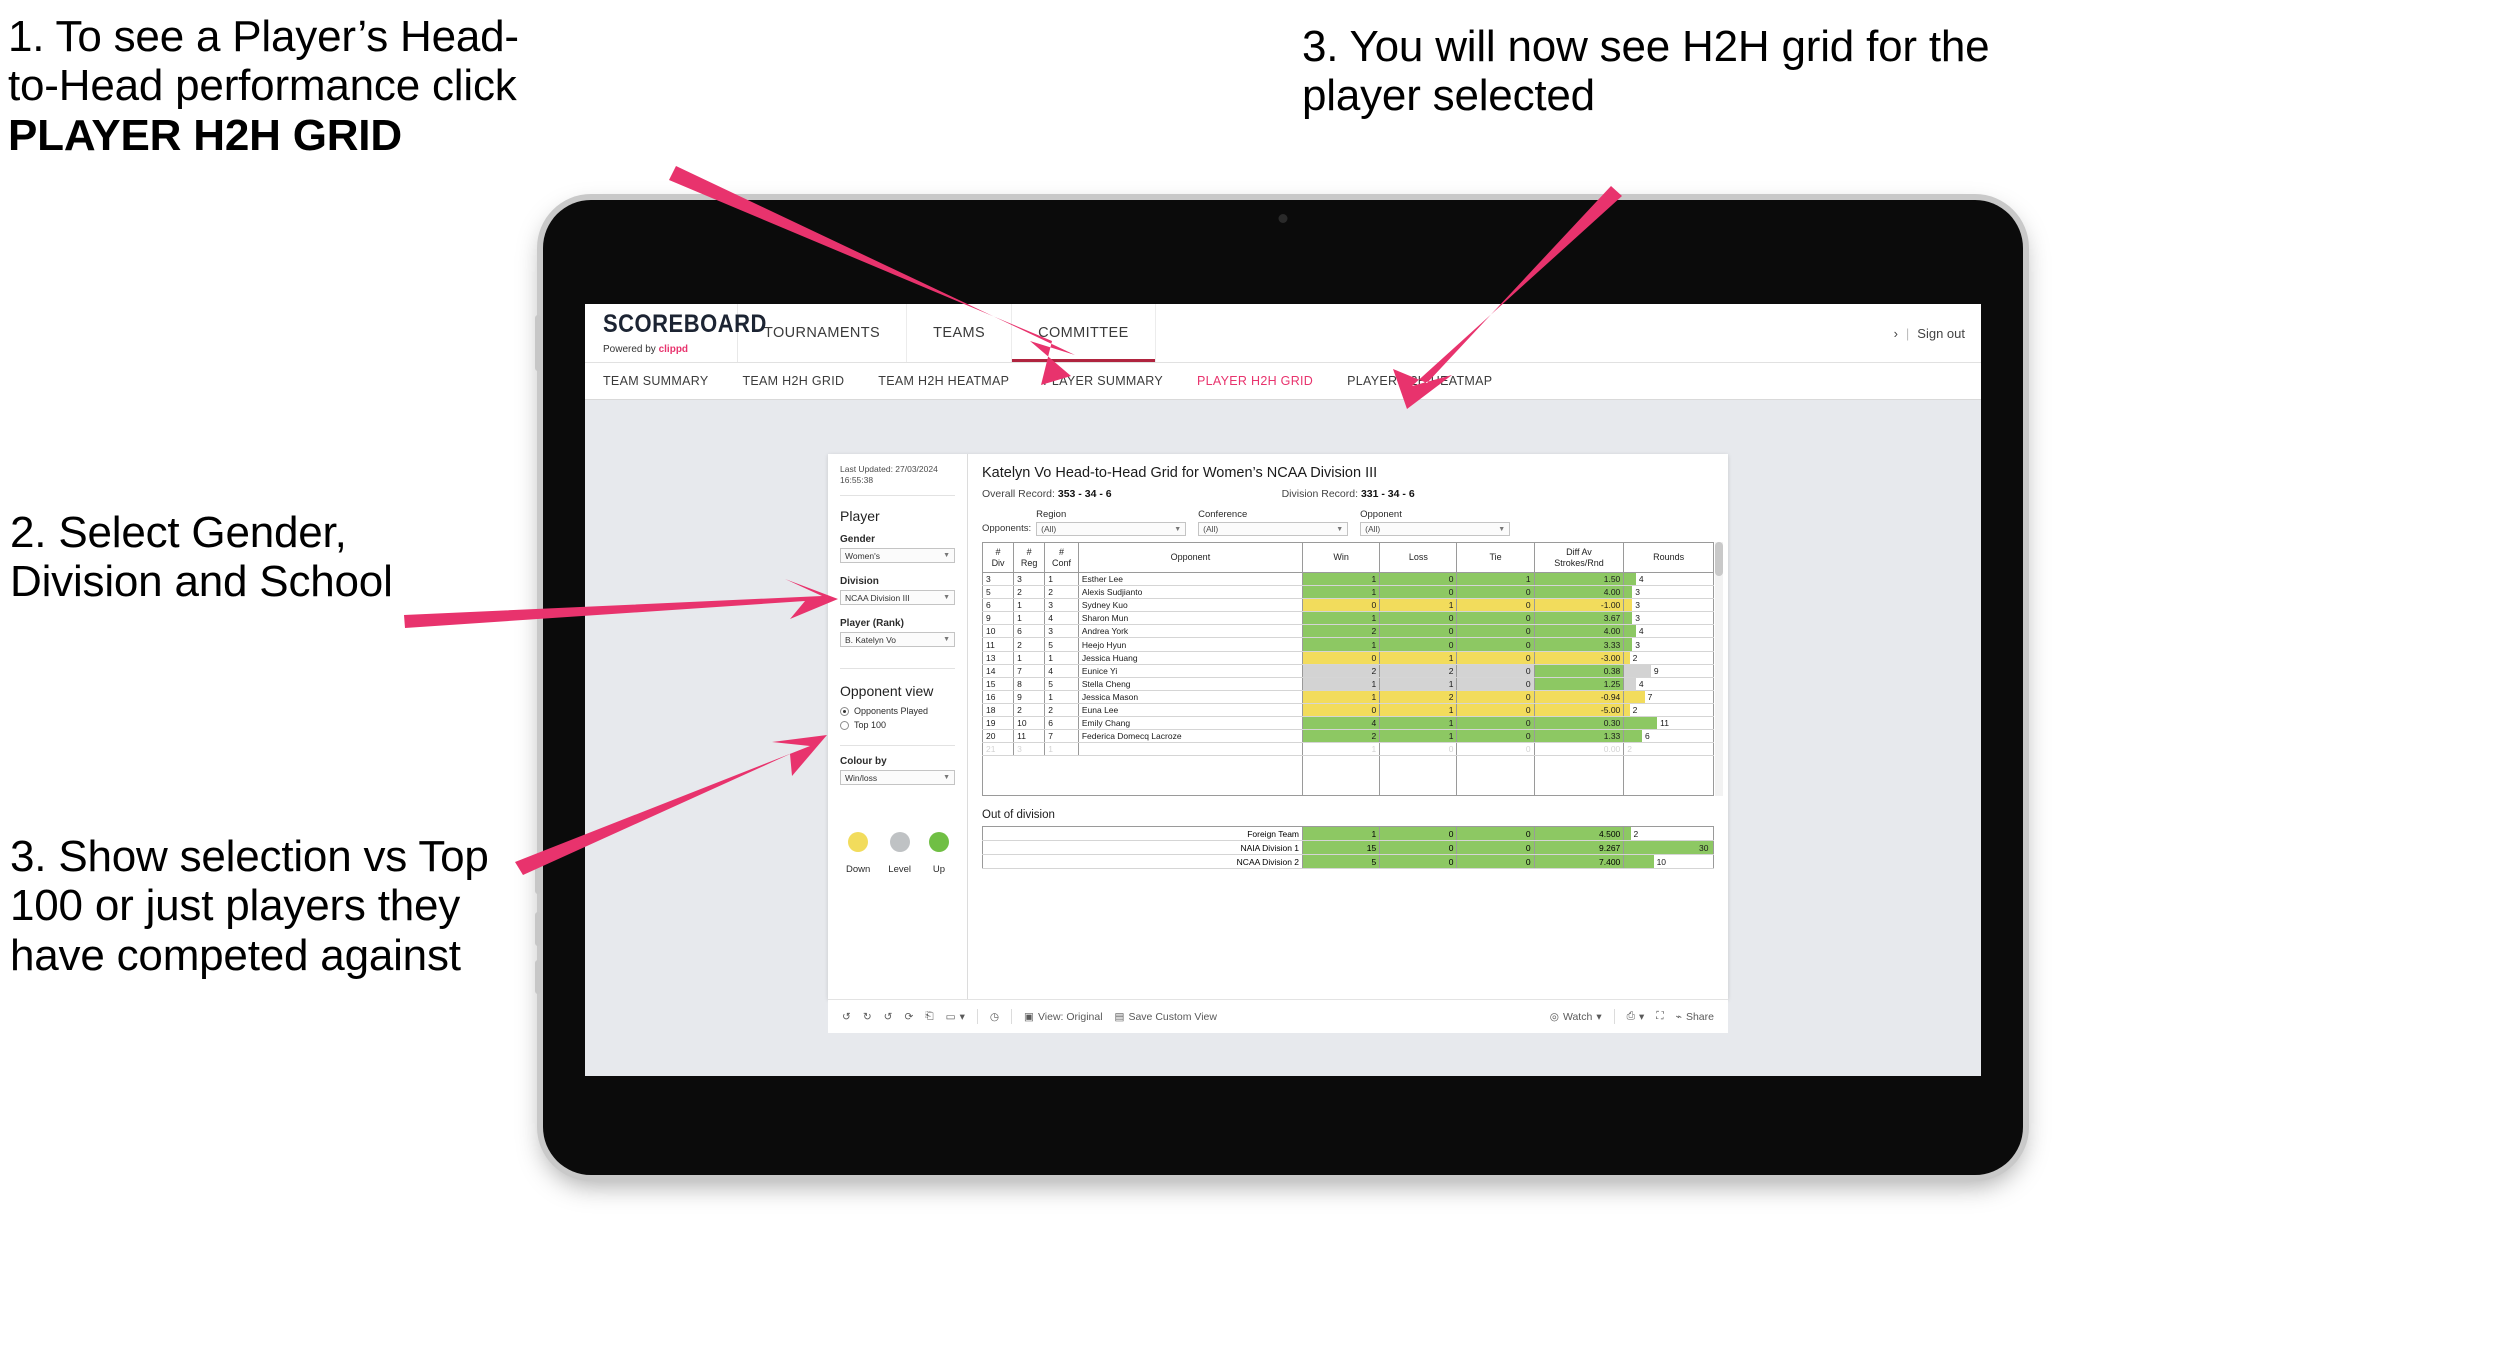 This screenshot has height=1352, width=2512. I want to click on table-filler-row, so click(1347, 775).